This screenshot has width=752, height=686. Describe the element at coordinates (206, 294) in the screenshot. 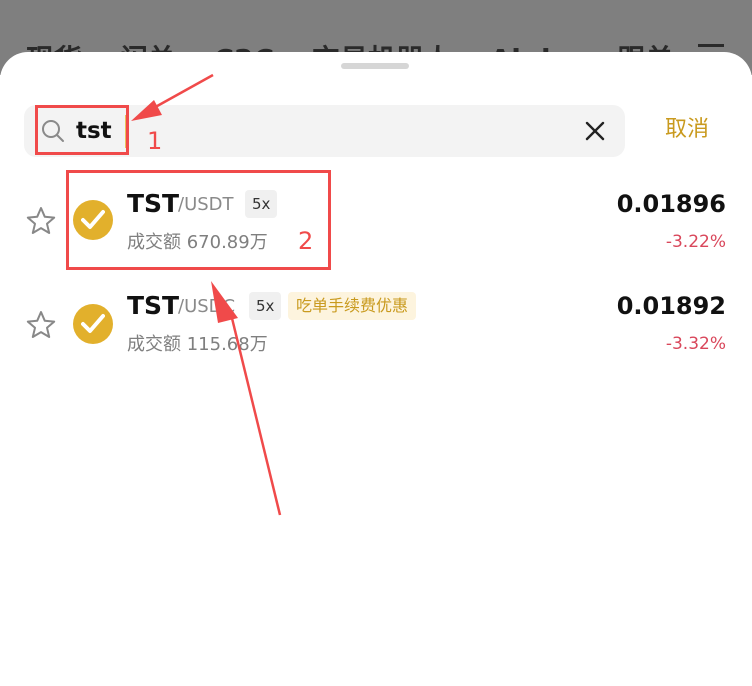

I see `annotation-arrows` at that location.